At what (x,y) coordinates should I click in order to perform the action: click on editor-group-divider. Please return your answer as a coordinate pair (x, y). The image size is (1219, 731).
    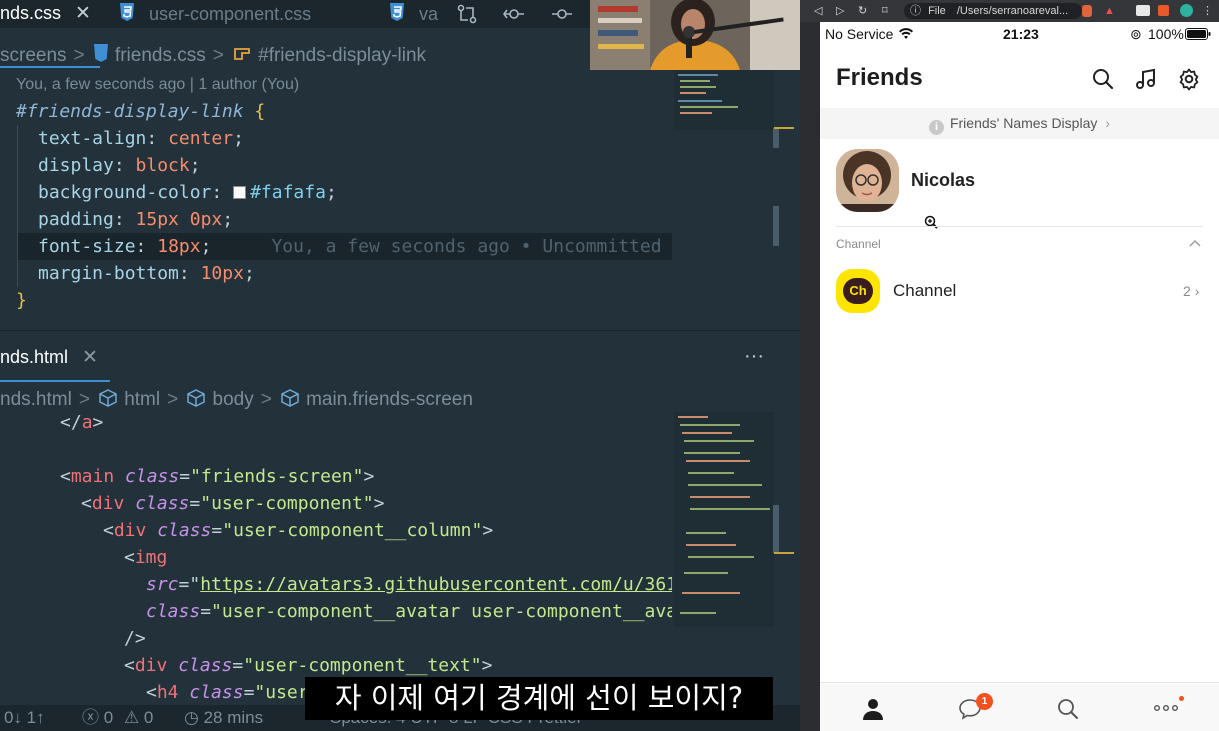
    Looking at the image, I should click on (400, 330).